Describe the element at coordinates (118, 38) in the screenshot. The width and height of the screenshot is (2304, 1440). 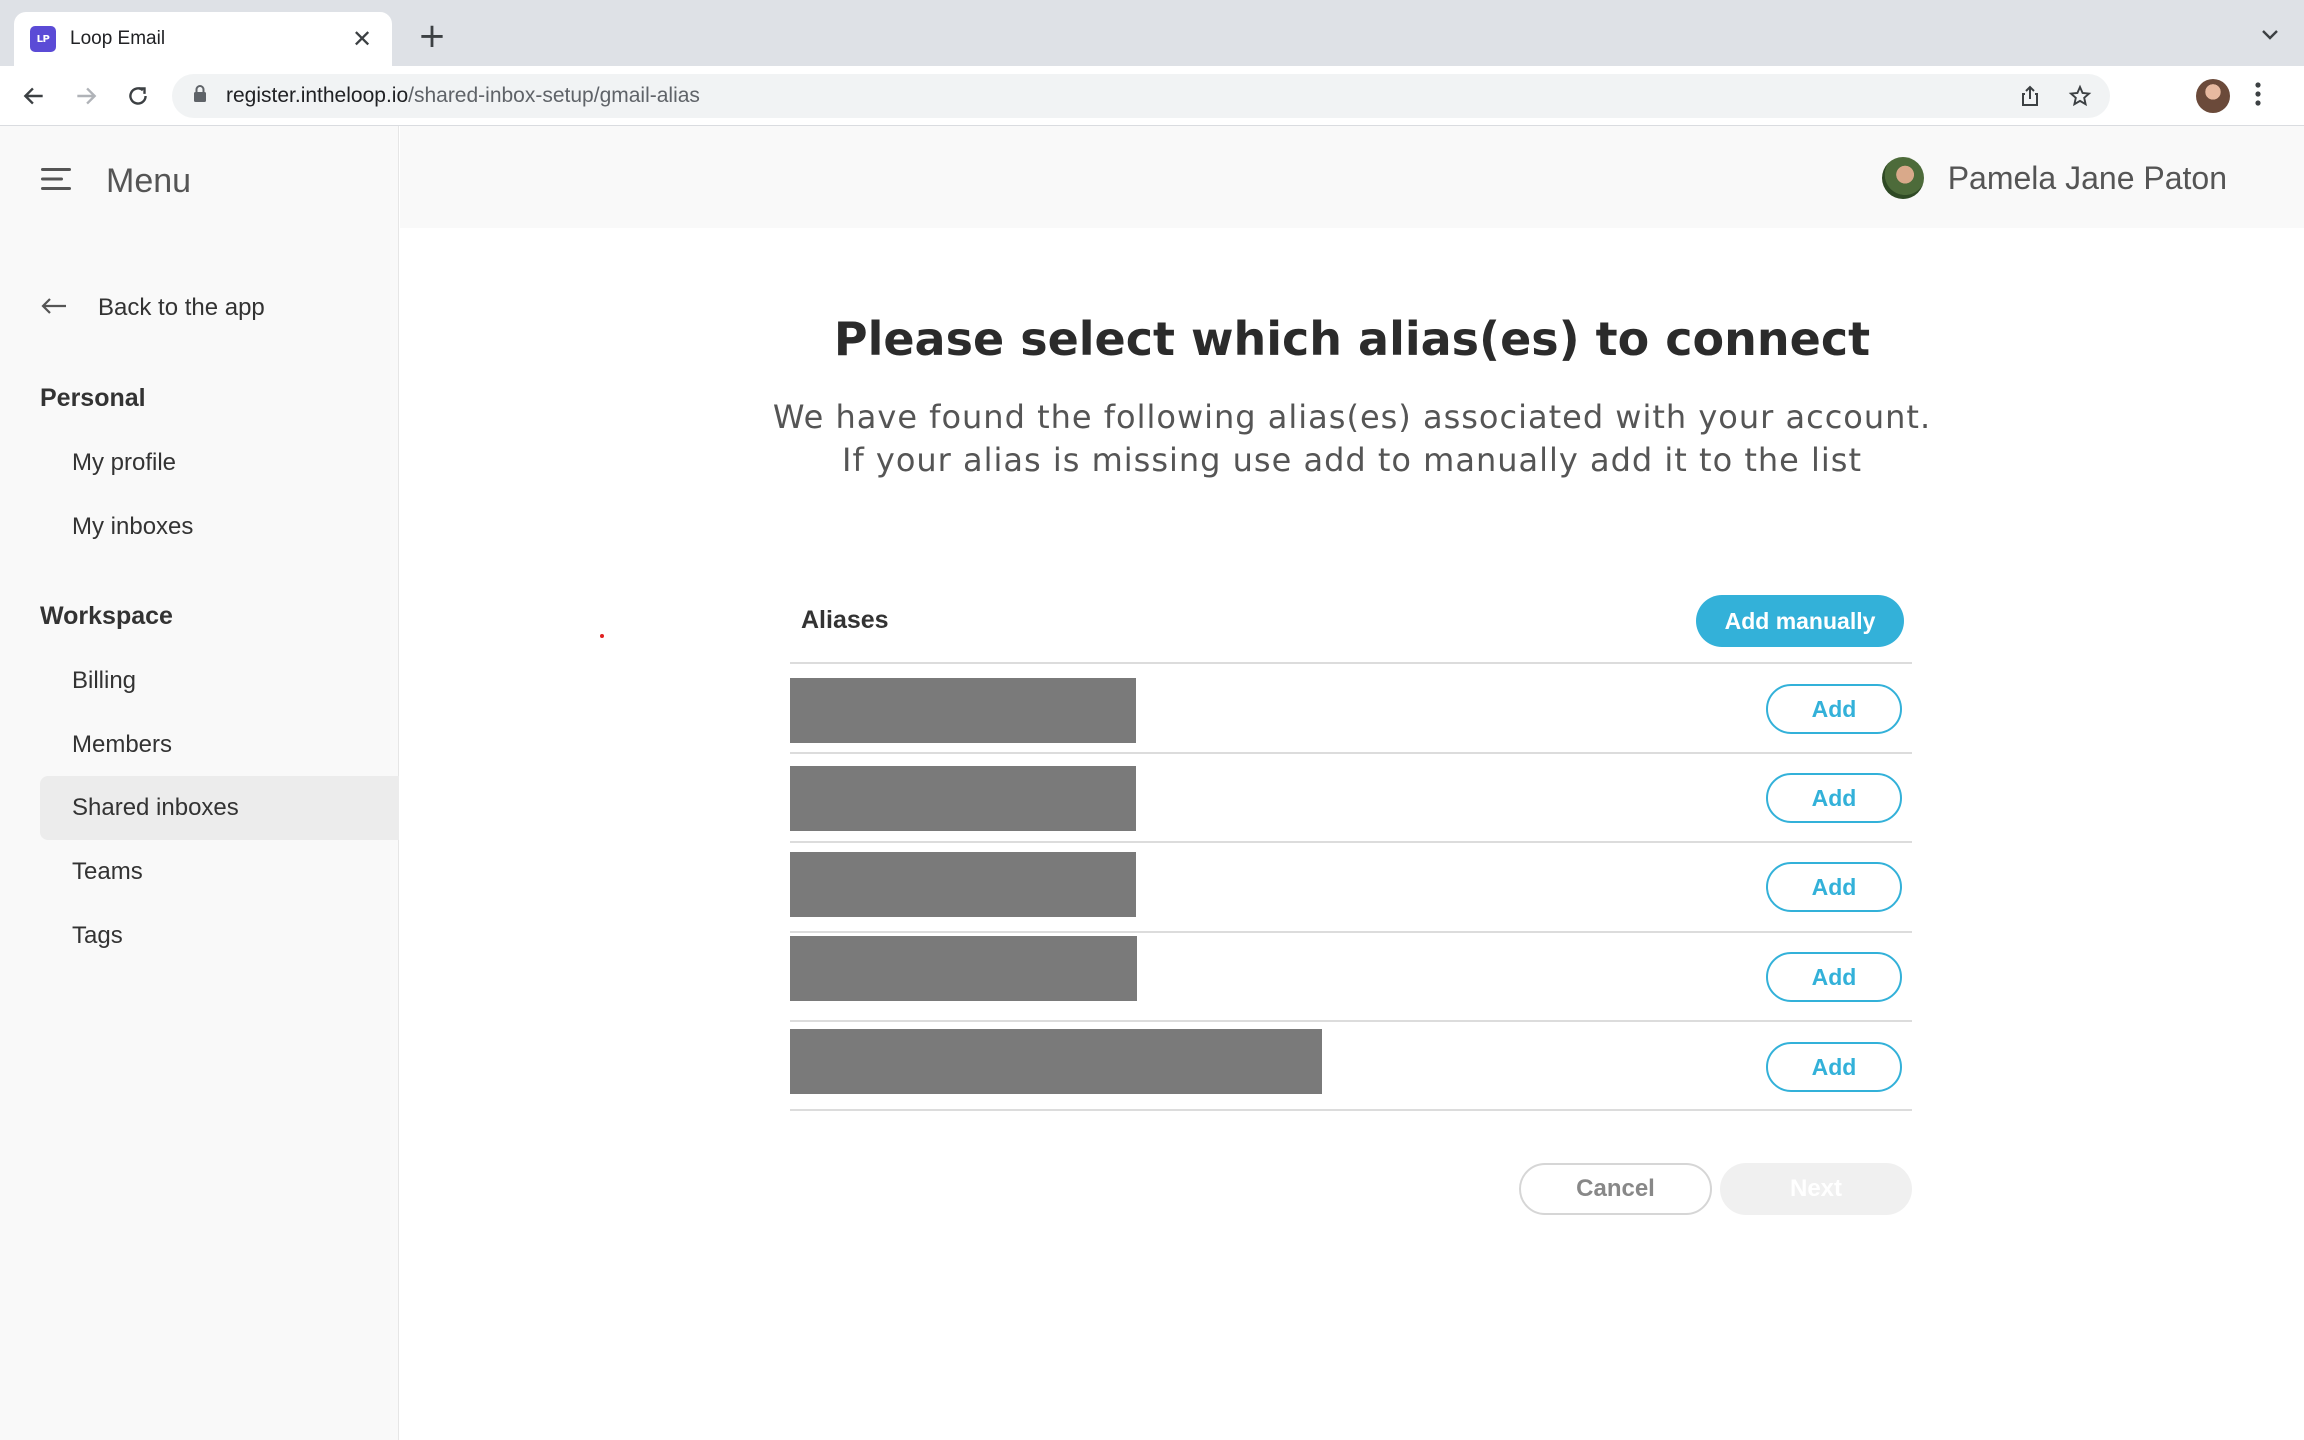
I see `tab-title: Loop Email` at that location.